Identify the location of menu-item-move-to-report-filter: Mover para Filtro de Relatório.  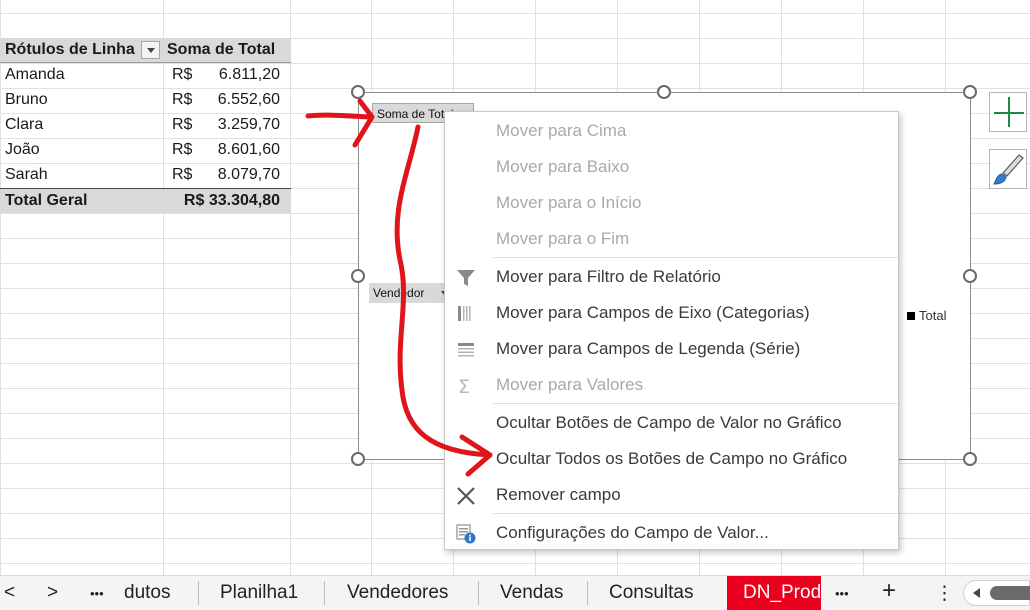
(671, 277).